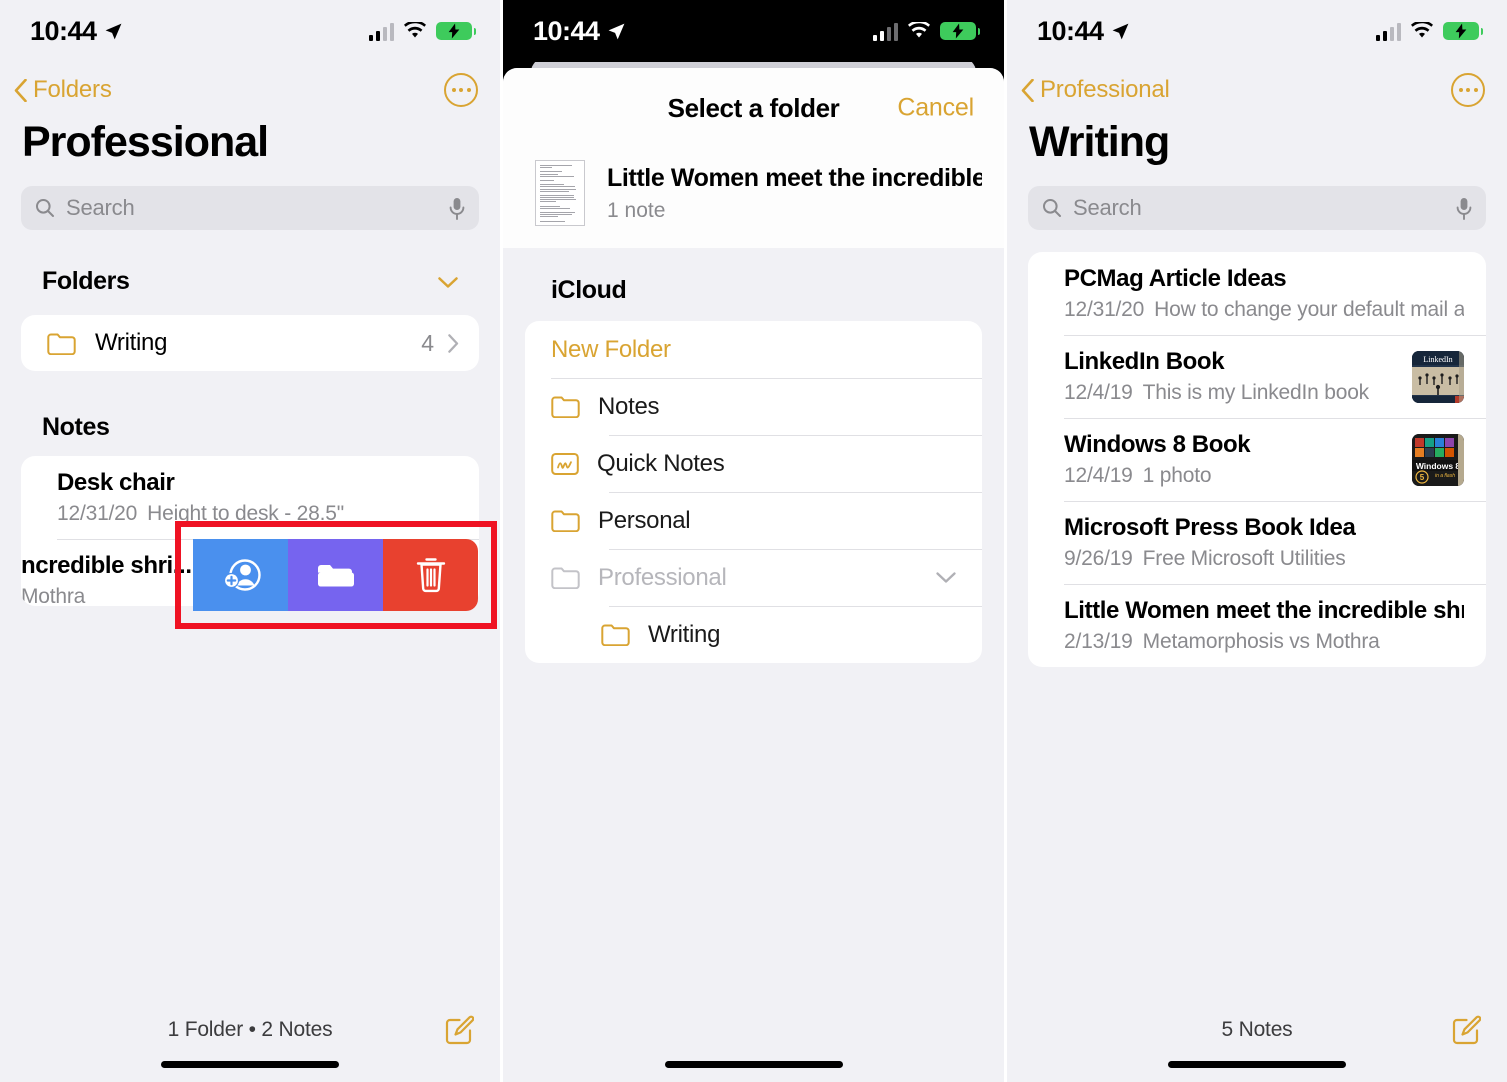 This screenshot has height=1082, width=1507. I want to click on note-date: 12/31/20, so click(97, 513).